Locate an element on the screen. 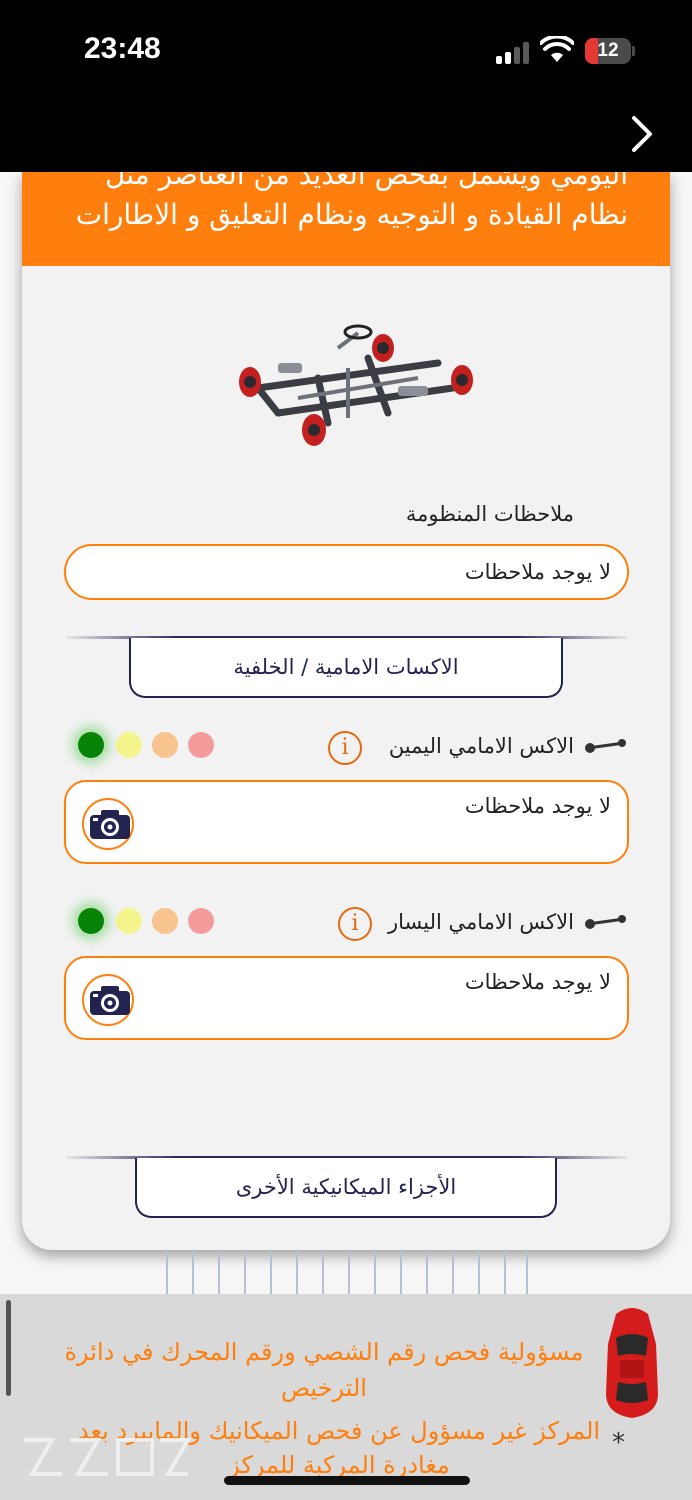 The image size is (692, 1500). wifi-icon is located at coordinates (557, 49).